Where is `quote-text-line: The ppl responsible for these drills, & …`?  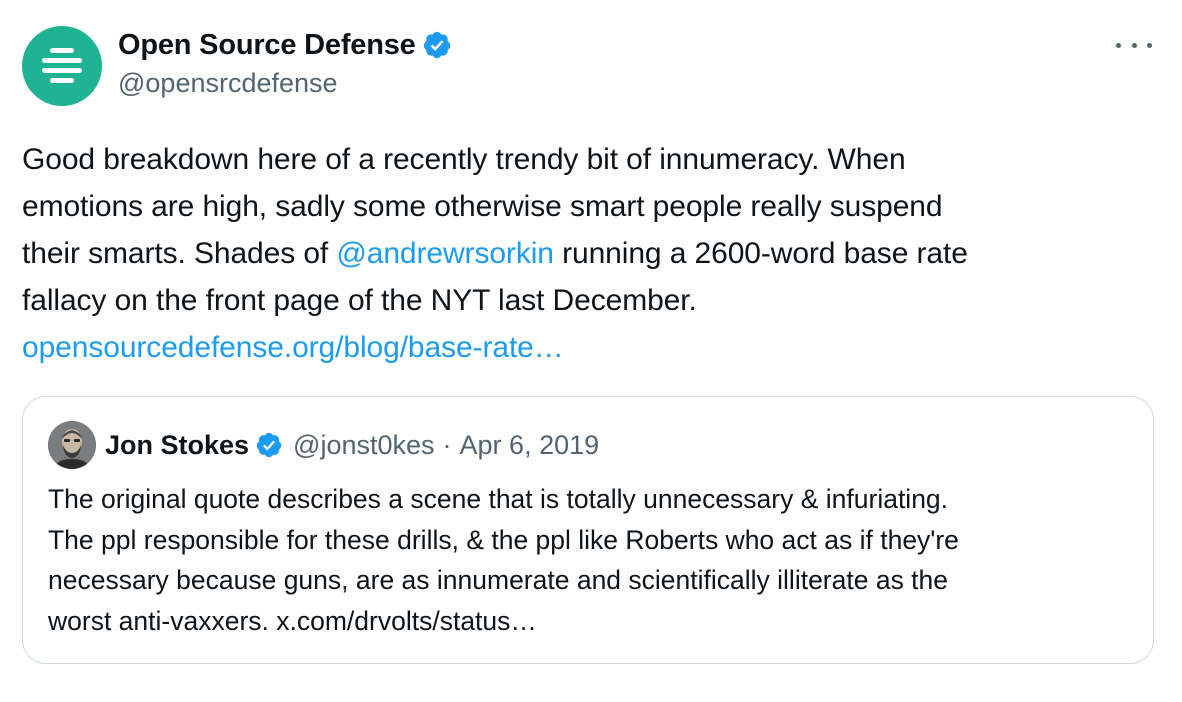 quote-text-line: The ppl responsible for these drills, & … is located at coordinates (503, 539).